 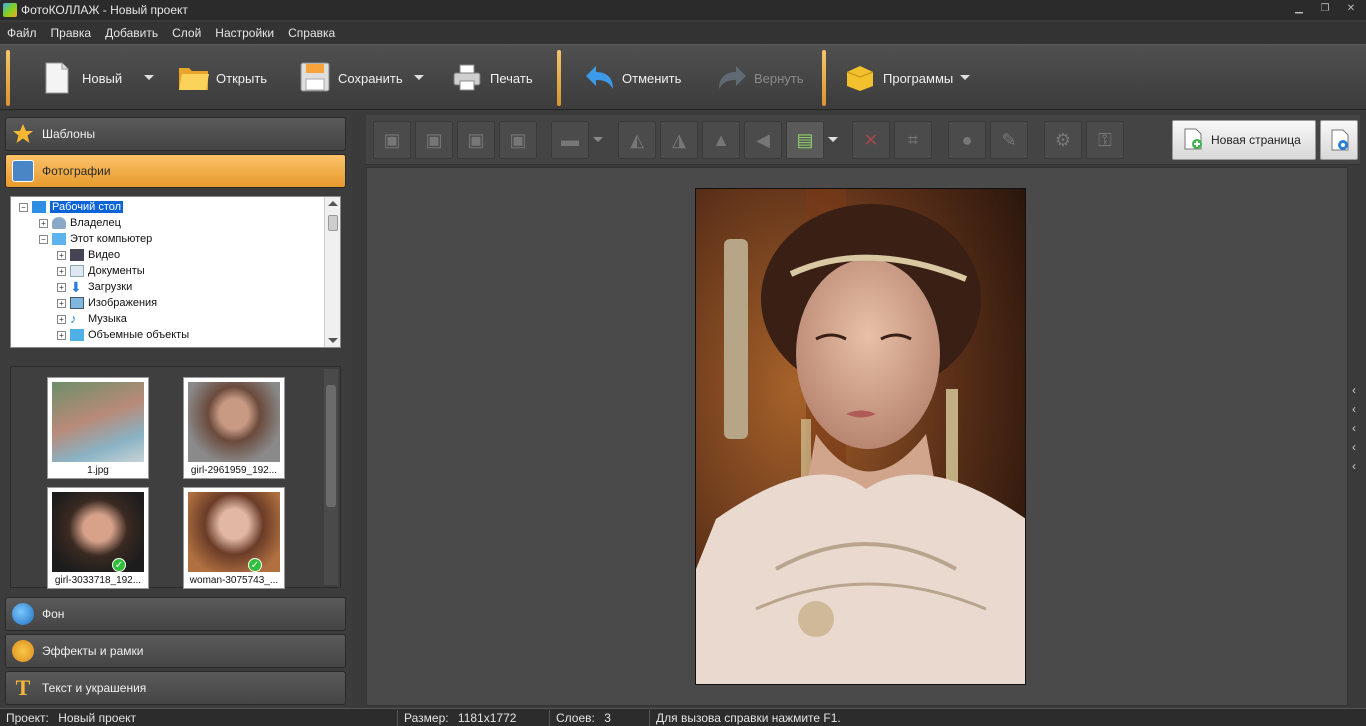 I want to click on align-dropdown-icon, so click(x=598, y=139).